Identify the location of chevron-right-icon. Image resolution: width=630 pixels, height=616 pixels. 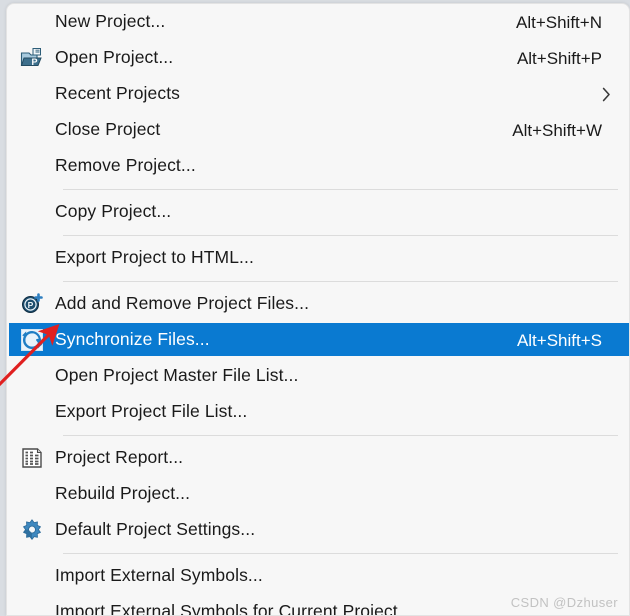
(615, 94).